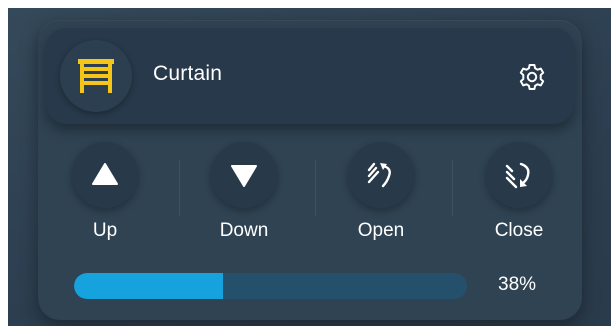  I want to click on down-button-label: Down, so click(244, 230).